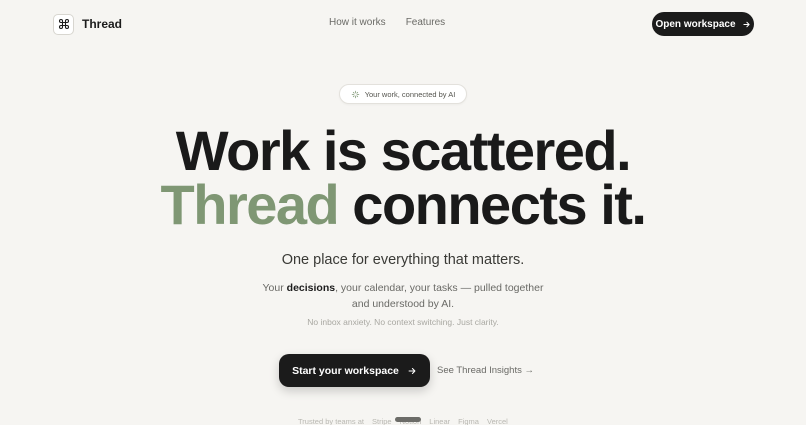  Describe the element at coordinates (695, 24) in the screenshot. I see `open-workspace-label: Open workspace` at that location.